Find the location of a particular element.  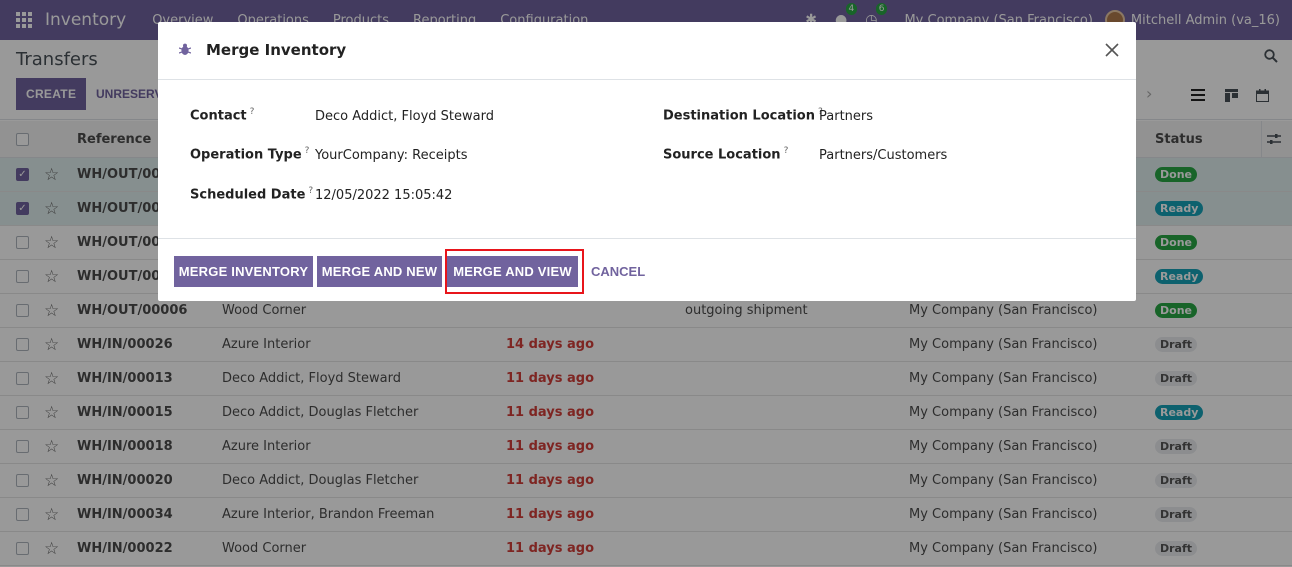

contact-label: Contact? is located at coordinates (222, 115).